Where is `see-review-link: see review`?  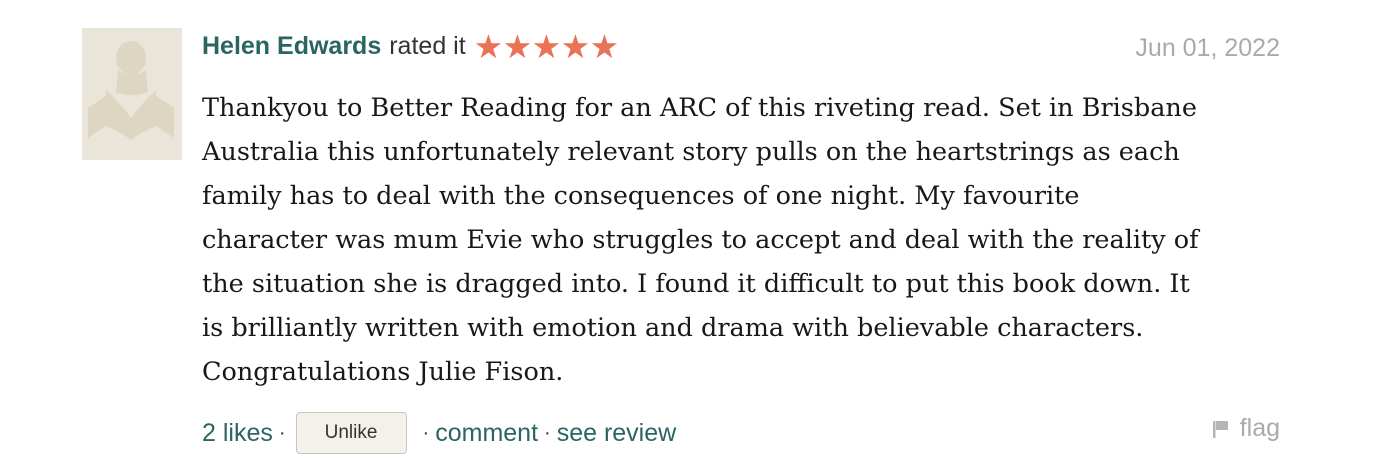
see-review-link: see review is located at coordinates (617, 433).